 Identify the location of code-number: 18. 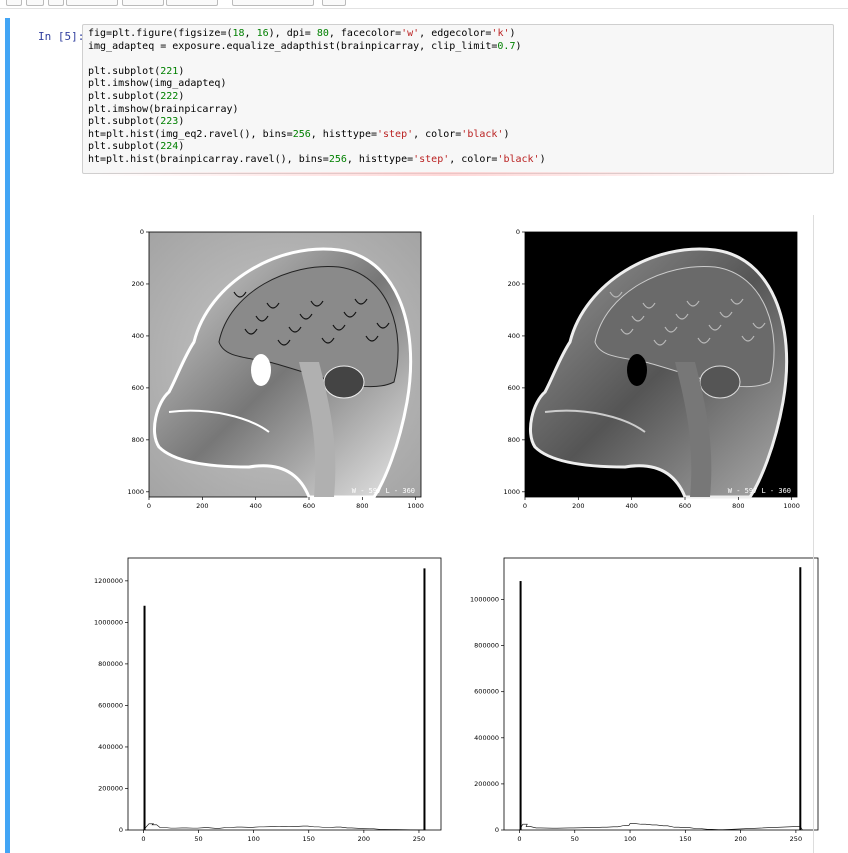
(238, 33).